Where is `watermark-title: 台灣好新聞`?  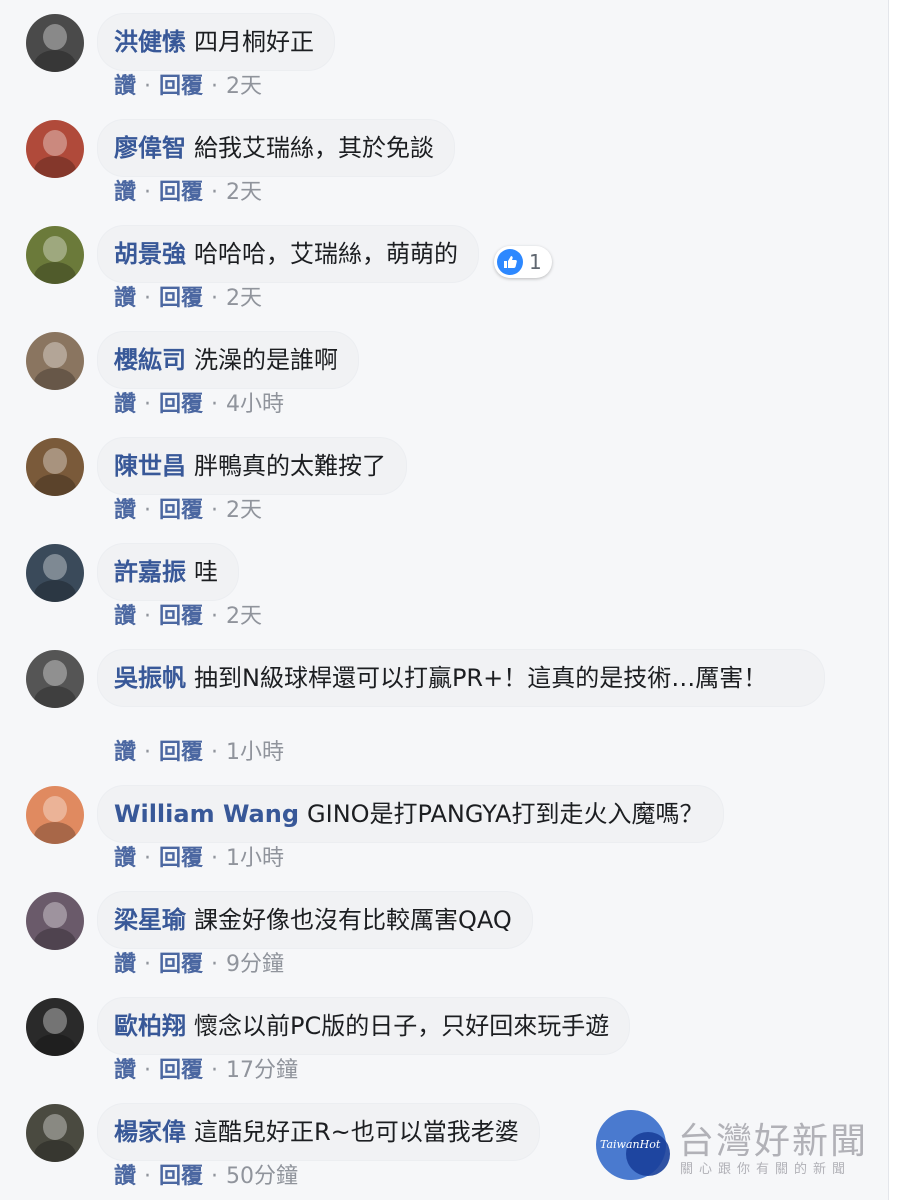 watermark-title: 台灣好新聞 is located at coordinates (773, 1141).